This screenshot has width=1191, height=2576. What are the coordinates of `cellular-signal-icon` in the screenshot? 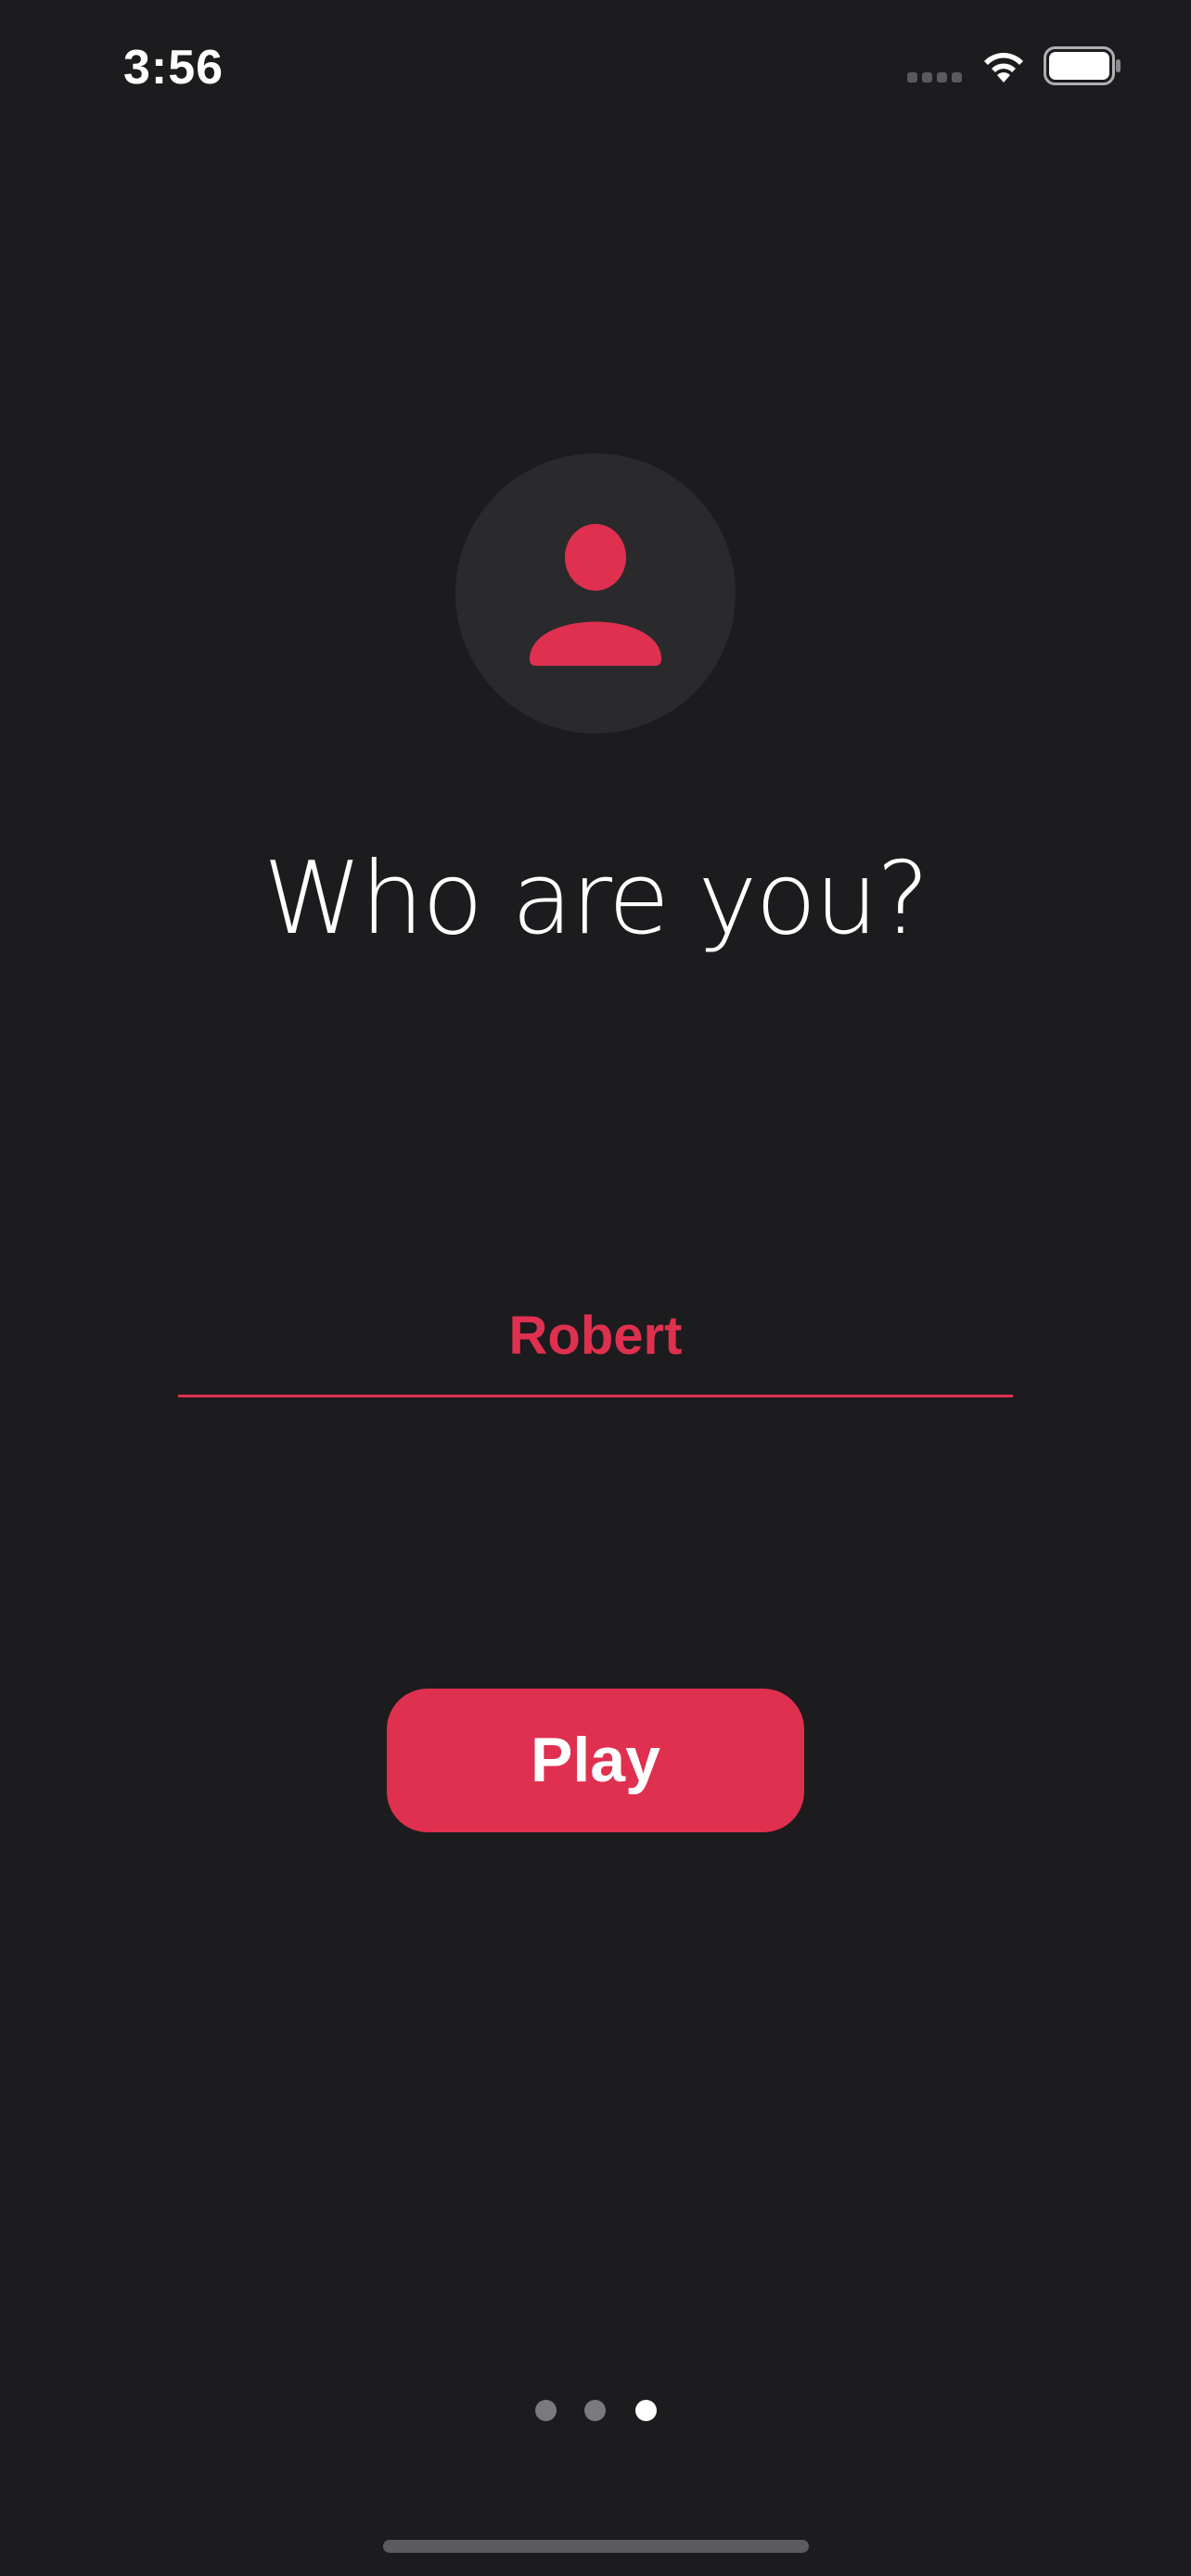 It's located at (935, 77).